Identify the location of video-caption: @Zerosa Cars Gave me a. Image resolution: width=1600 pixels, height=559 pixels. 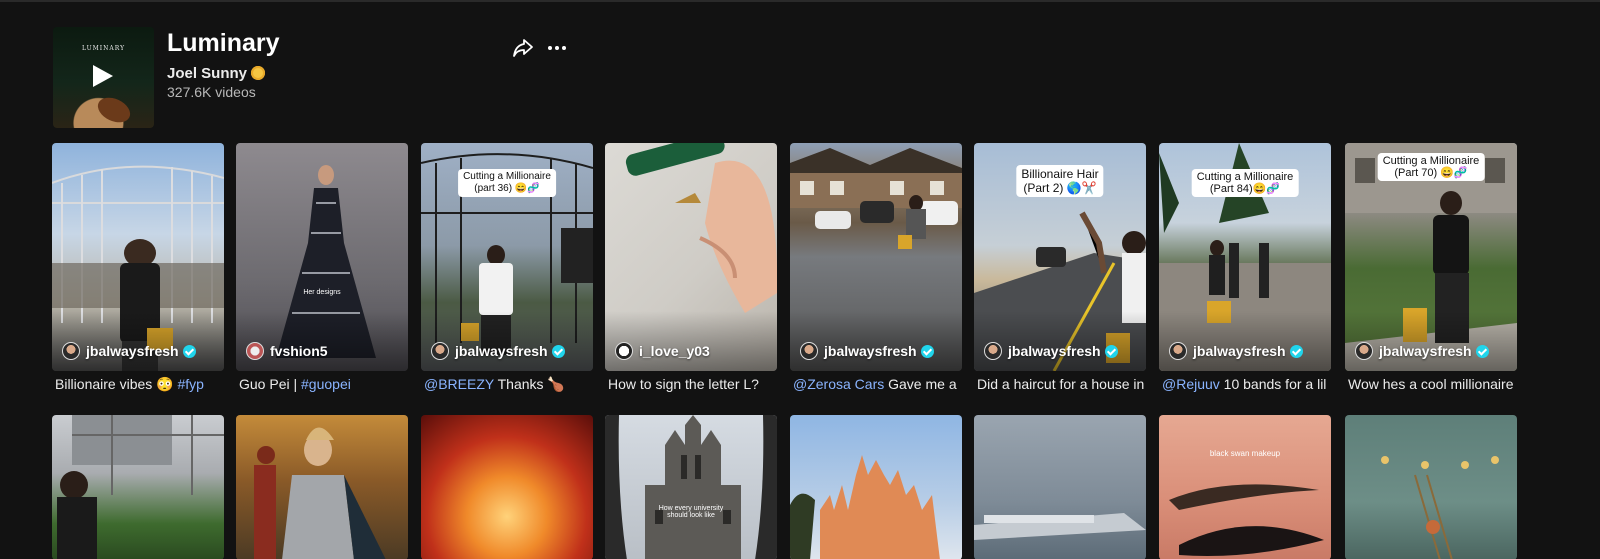
(879, 384).